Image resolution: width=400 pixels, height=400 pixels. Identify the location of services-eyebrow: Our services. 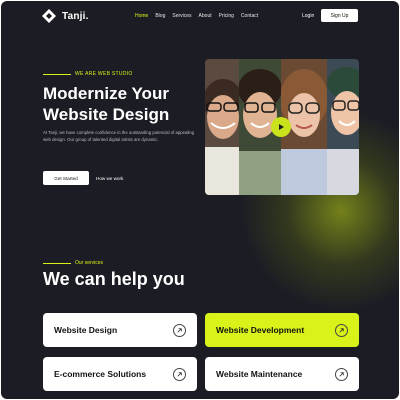
(73, 263).